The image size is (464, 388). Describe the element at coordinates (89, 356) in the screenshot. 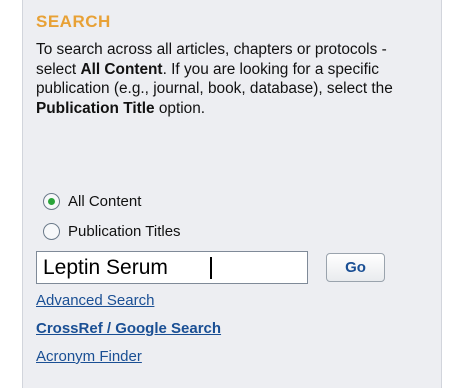

I see `acronym-finder-link: Acronym Finder` at that location.